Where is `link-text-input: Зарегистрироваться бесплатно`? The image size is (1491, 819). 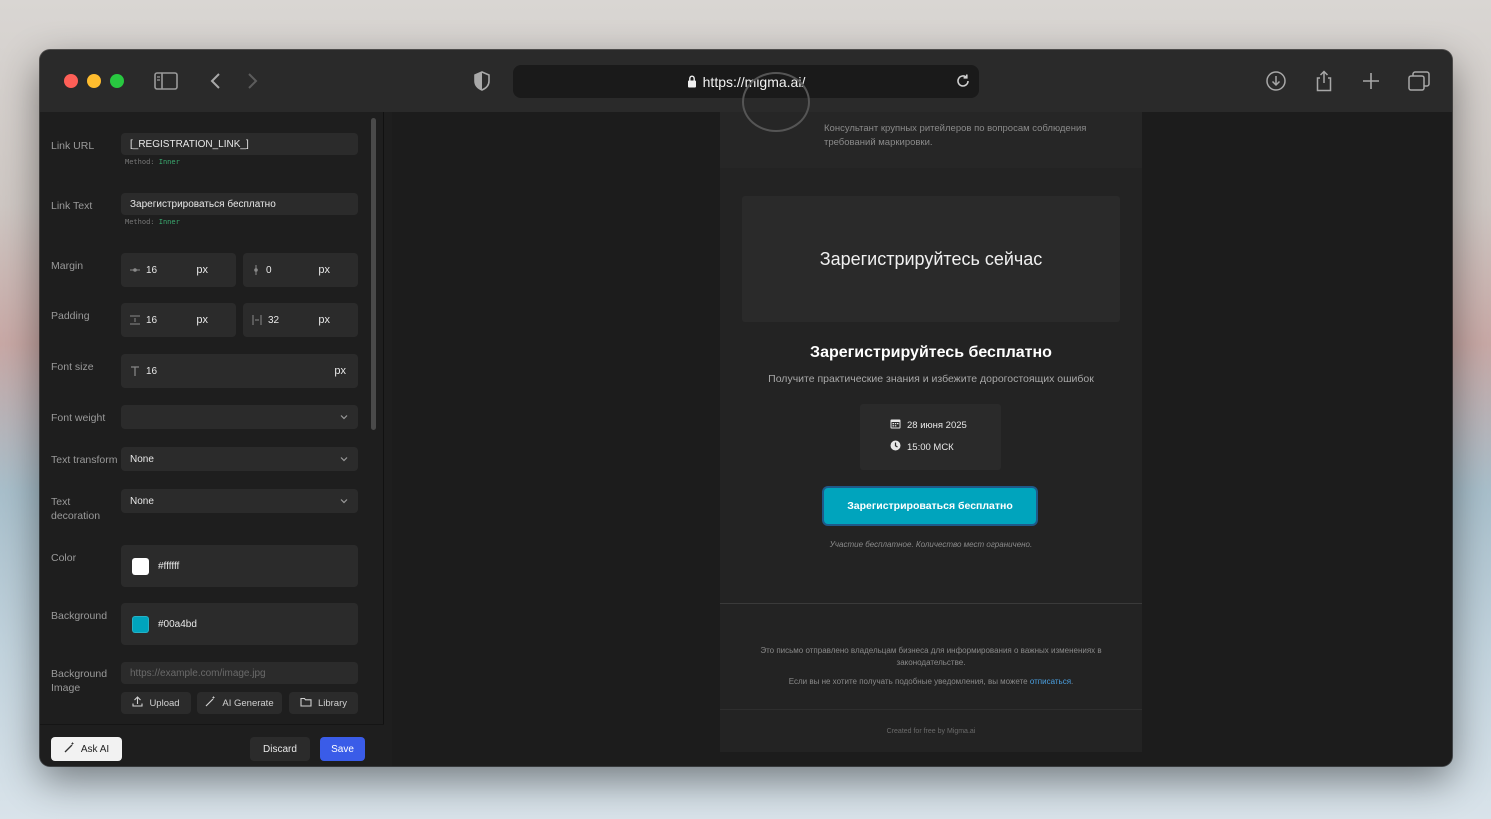 link-text-input: Зарегистрироваться бесплатно is located at coordinates (239, 204).